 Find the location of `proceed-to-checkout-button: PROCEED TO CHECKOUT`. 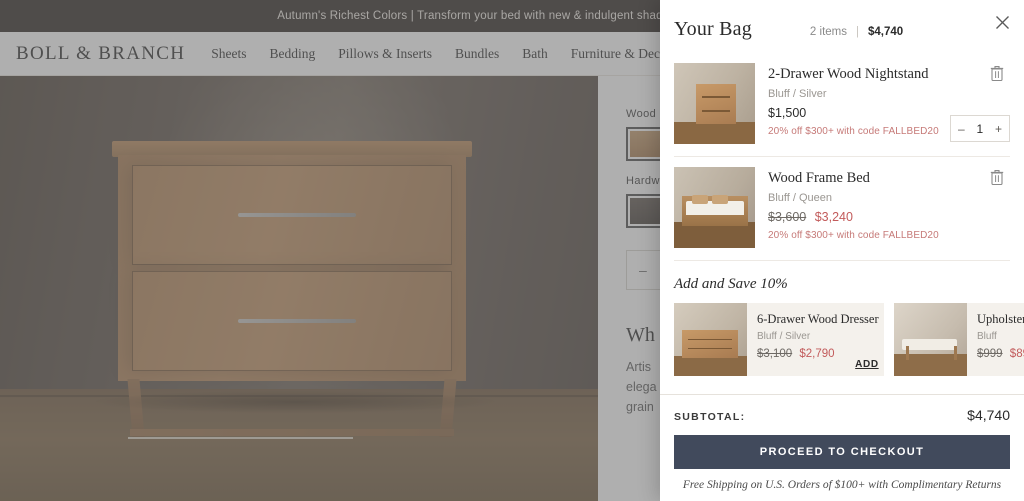

proceed-to-checkout-button: PROCEED TO CHECKOUT is located at coordinates (842, 452).